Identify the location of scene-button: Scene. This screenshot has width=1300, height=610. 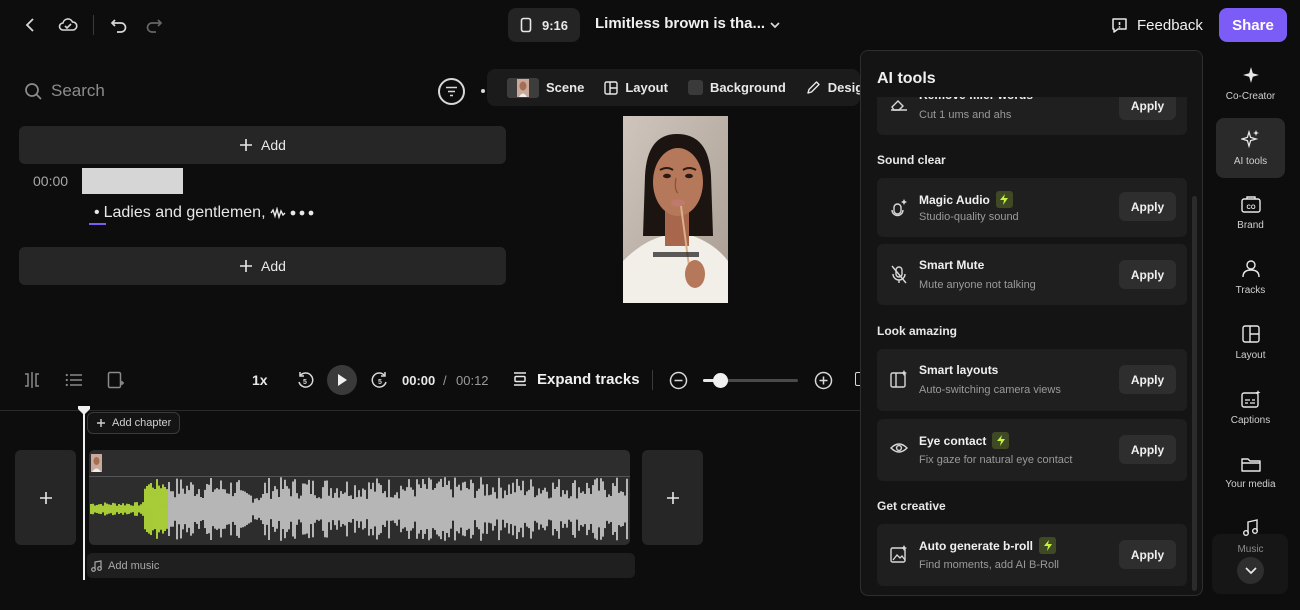
(545, 87).